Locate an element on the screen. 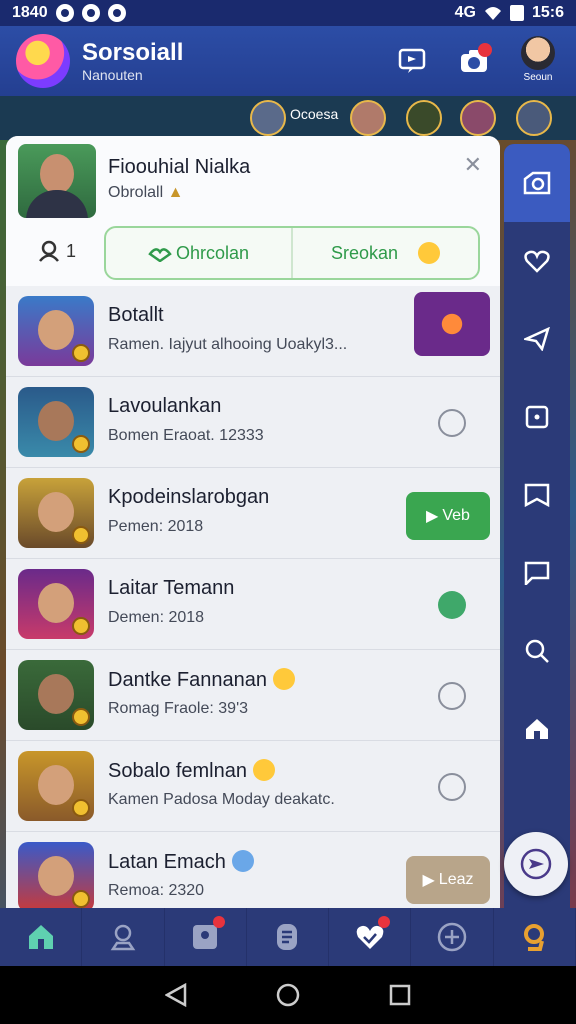 This screenshot has width=576, height=1024. search-icon is located at coordinates (537, 651).